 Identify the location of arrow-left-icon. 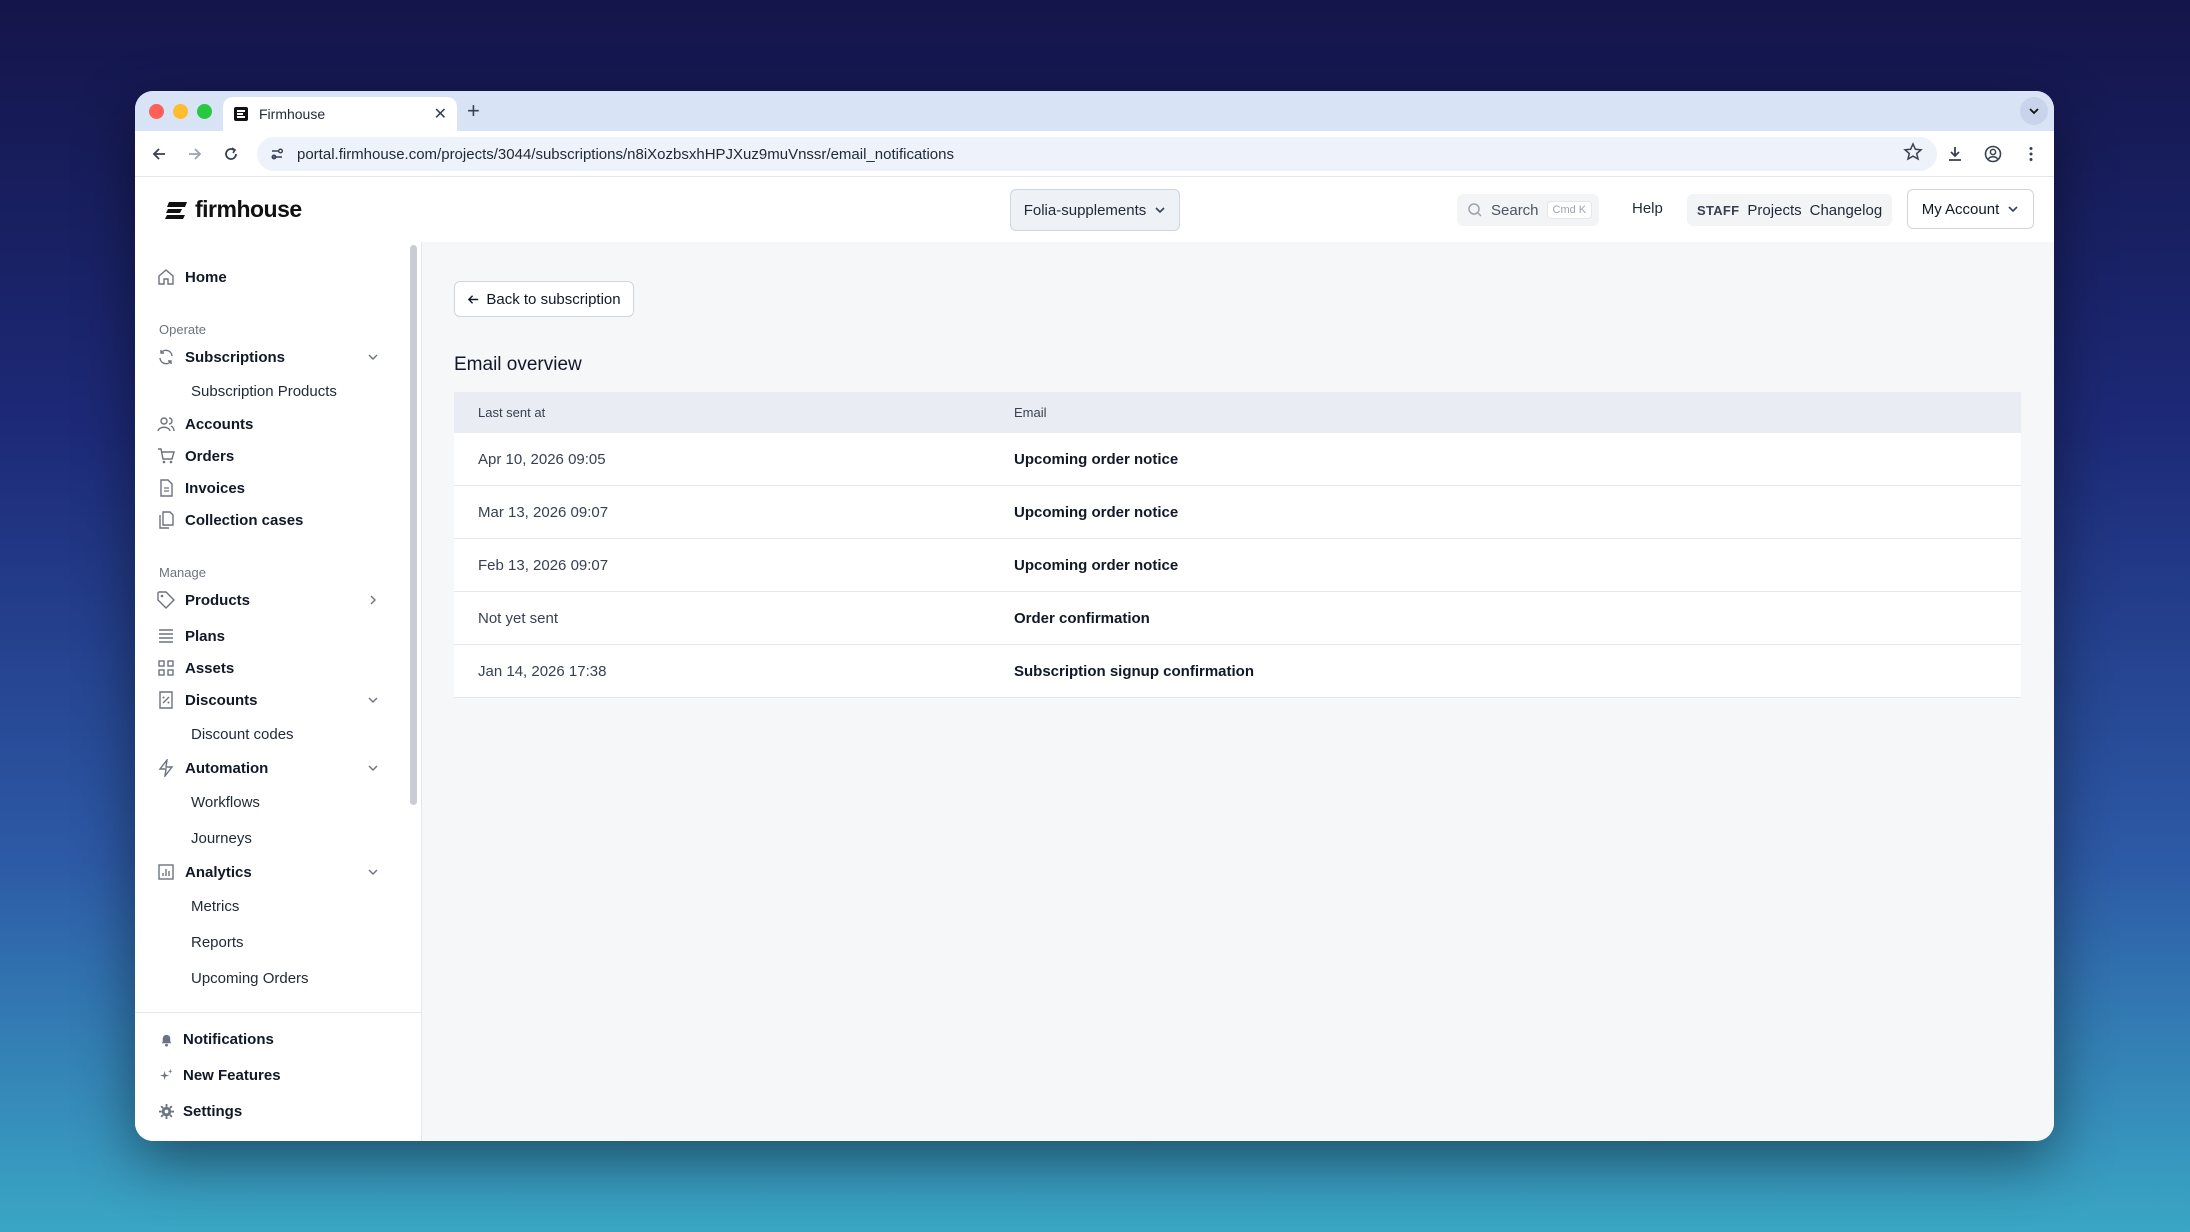
(473, 299).